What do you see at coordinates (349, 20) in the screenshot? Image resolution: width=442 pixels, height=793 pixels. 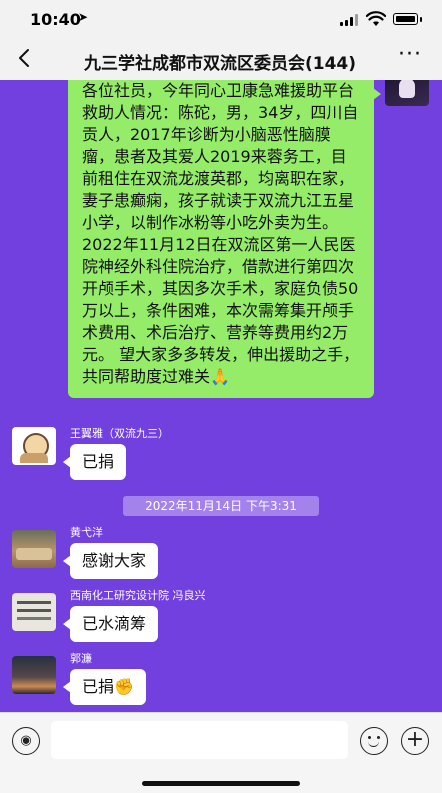 I see `signal-icon` at bounding box center [349, 20].